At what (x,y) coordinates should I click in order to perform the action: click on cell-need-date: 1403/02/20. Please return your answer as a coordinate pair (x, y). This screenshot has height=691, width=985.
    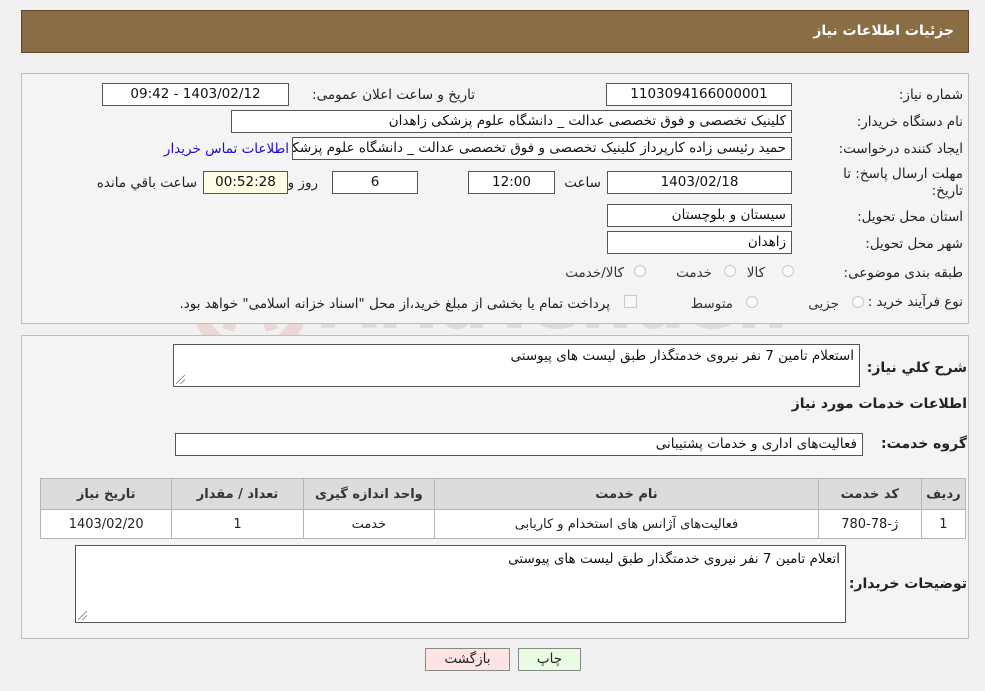
    Looking at the image, I should click on (106, 524).